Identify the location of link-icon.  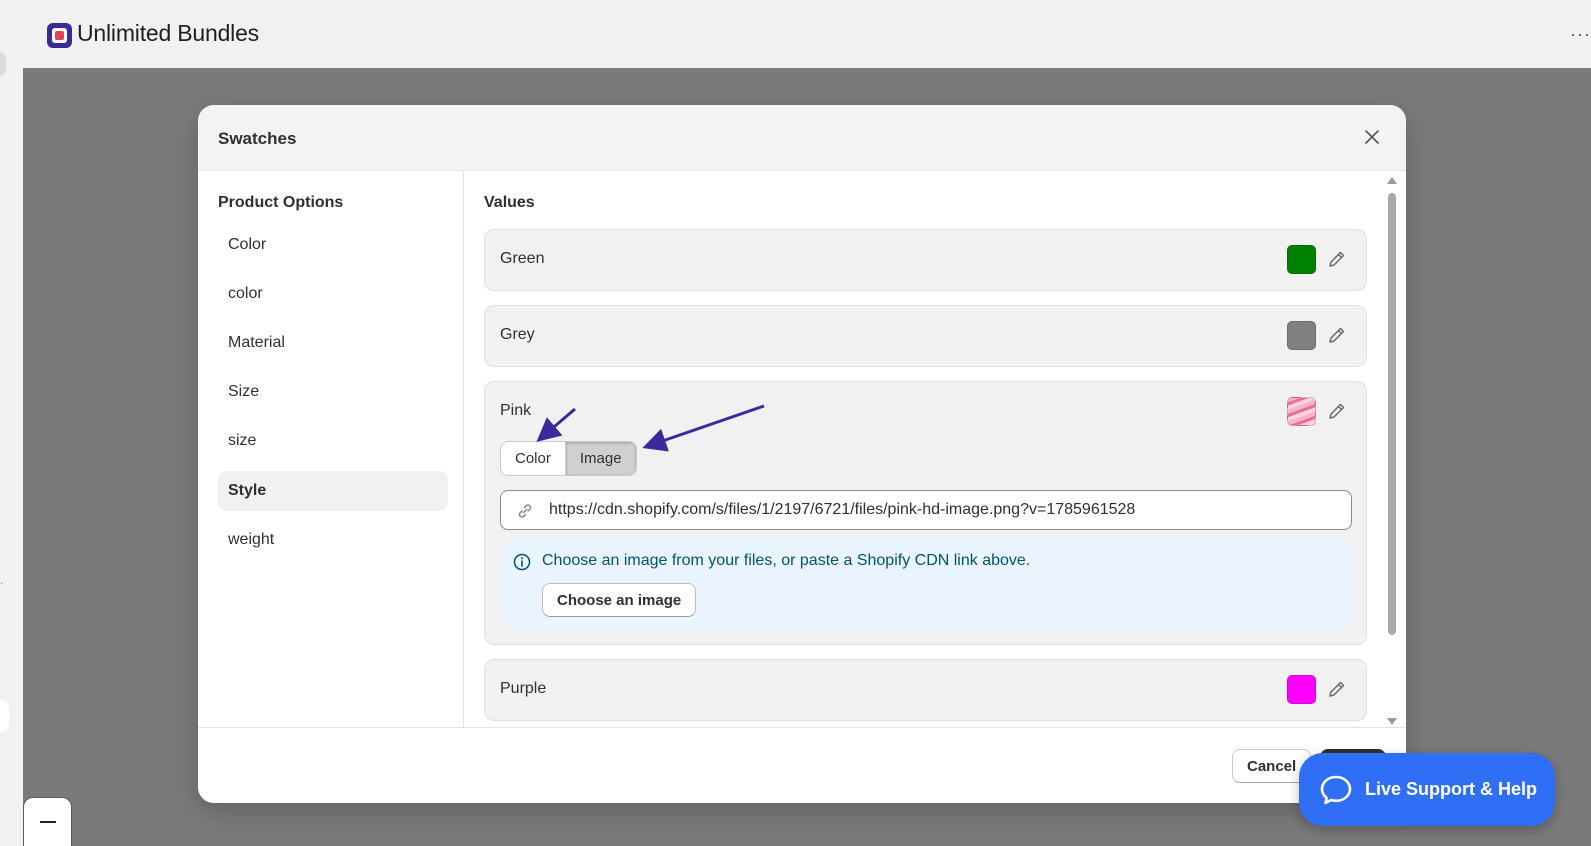
(525, 511).